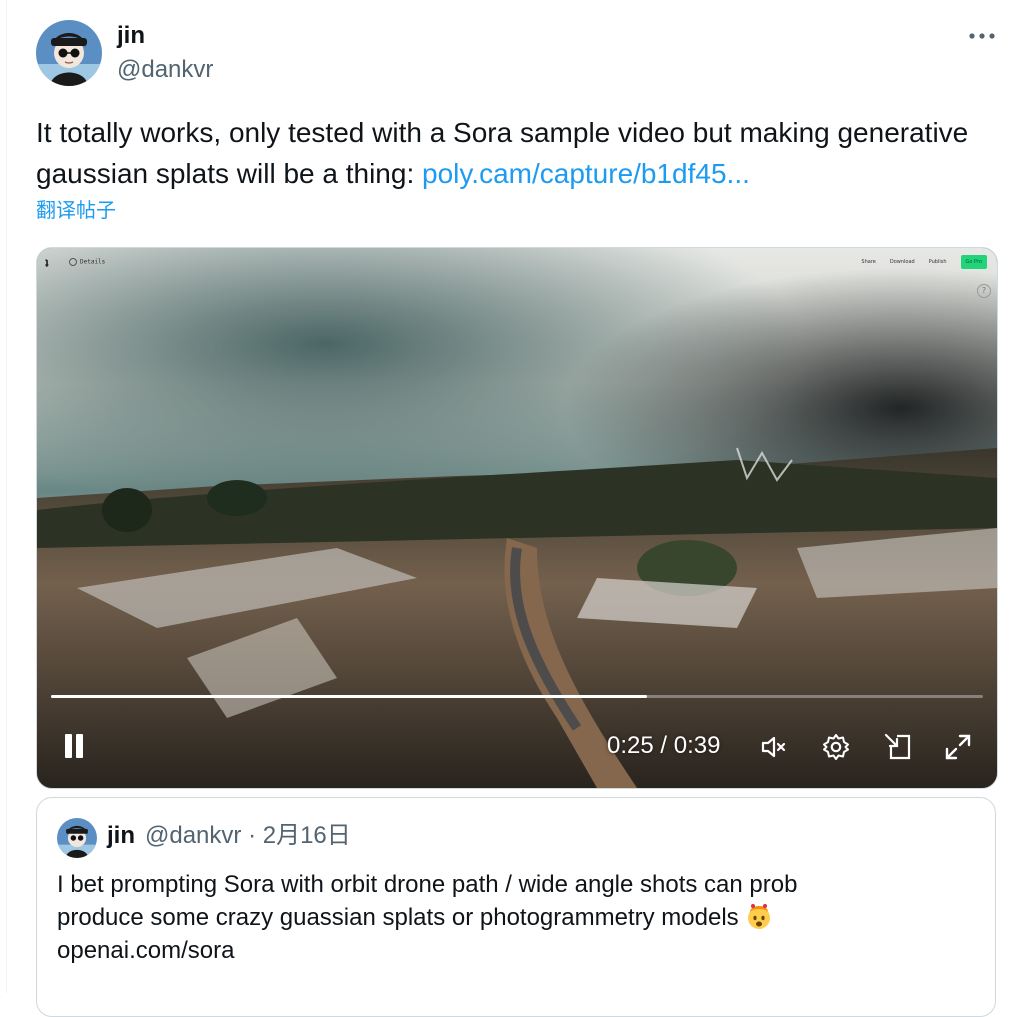 This screenshot has width=1024, height=1017. What do you see at coordinates (958, 747) in the screenshot?
I see `fullscreen-icon` at bounding box center [958, 747].